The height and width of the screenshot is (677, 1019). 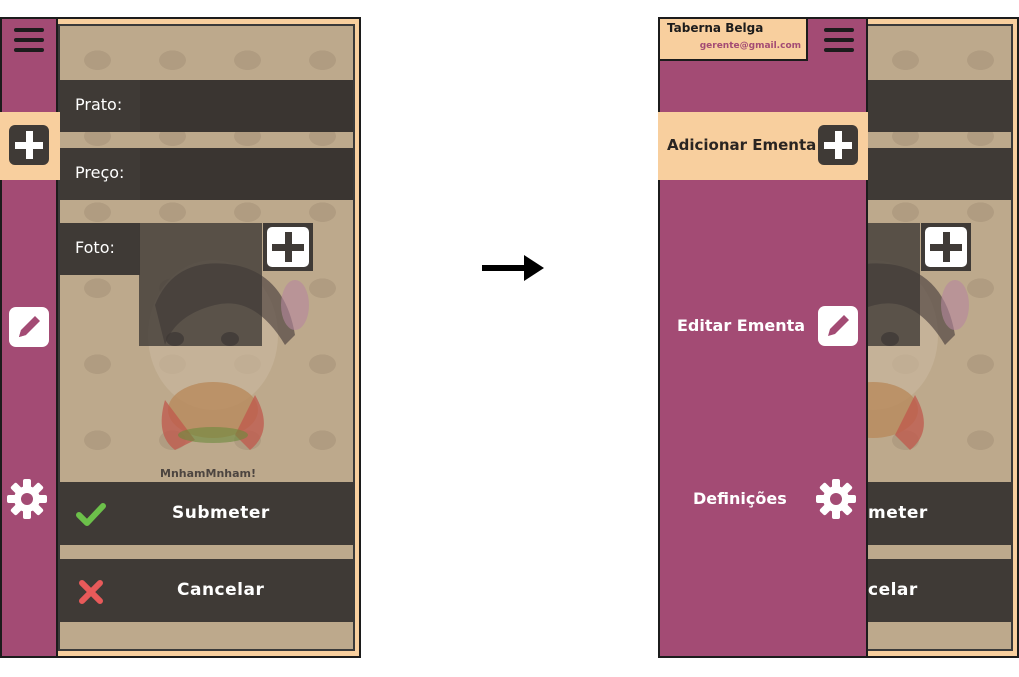 I want to click on user-email: gerente@gmail.com, so click(x=750, y=46).